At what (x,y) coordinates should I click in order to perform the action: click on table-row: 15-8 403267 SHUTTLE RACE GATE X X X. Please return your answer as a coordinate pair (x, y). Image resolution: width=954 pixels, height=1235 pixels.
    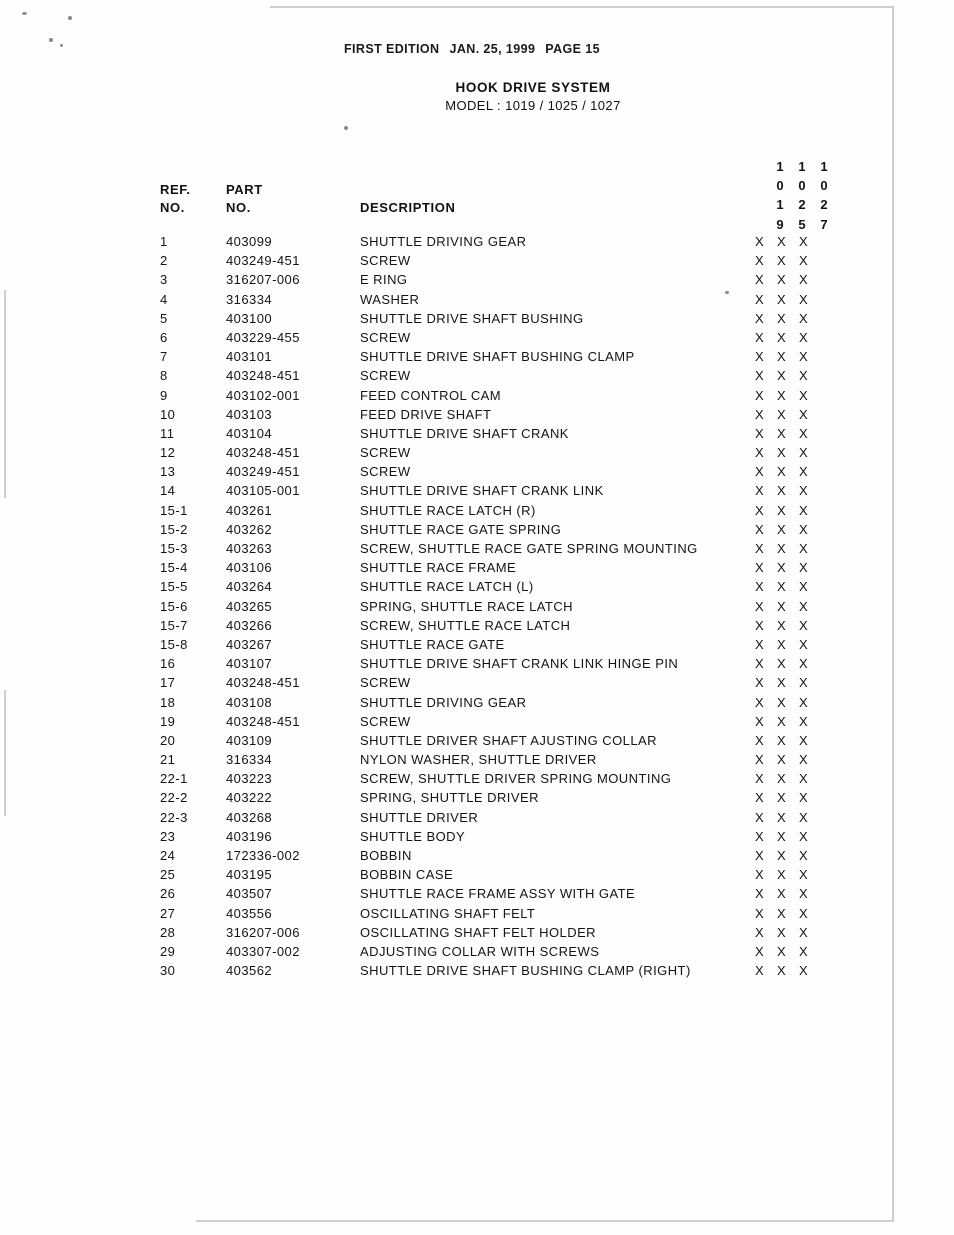
    Looking at the image, I should click on (477, 646).